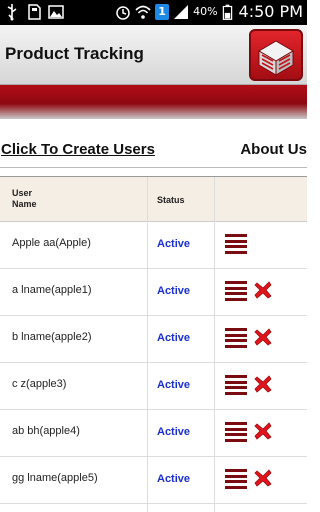  Describe the element at coordinates (153, 102) in the screenshot. I see `header-accent-band` at that location.